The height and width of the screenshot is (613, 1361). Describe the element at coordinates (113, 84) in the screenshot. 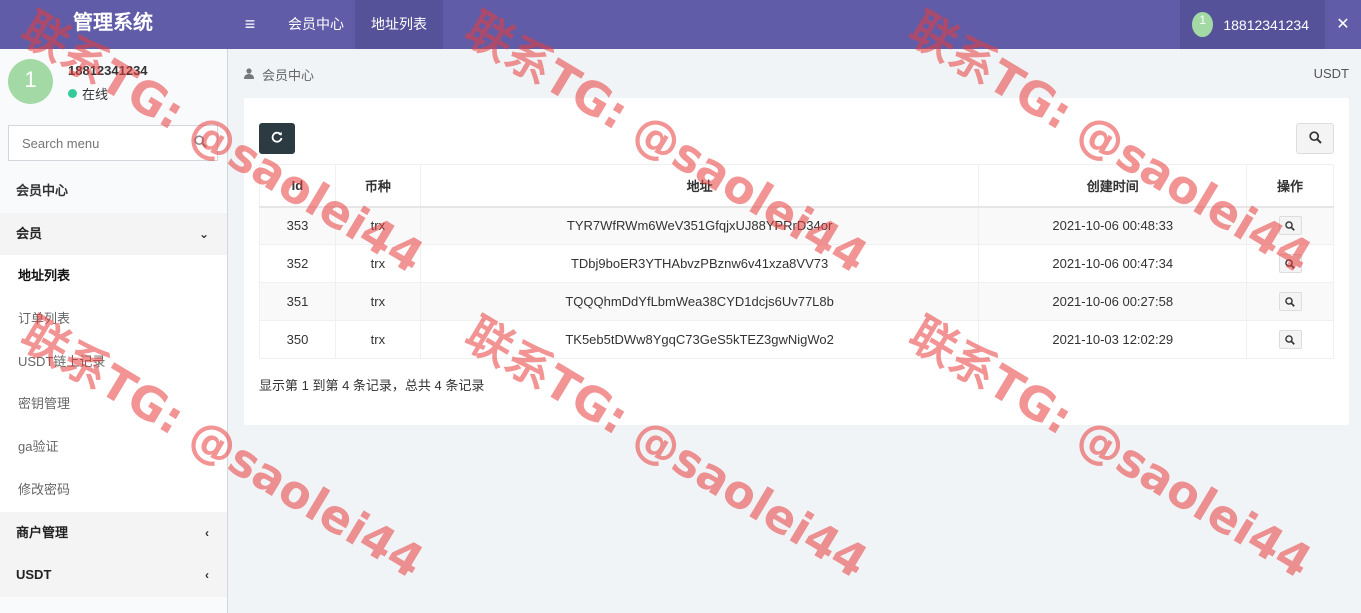

I see `sidebar-user-panel: 1 18812341234 在线` at that location.